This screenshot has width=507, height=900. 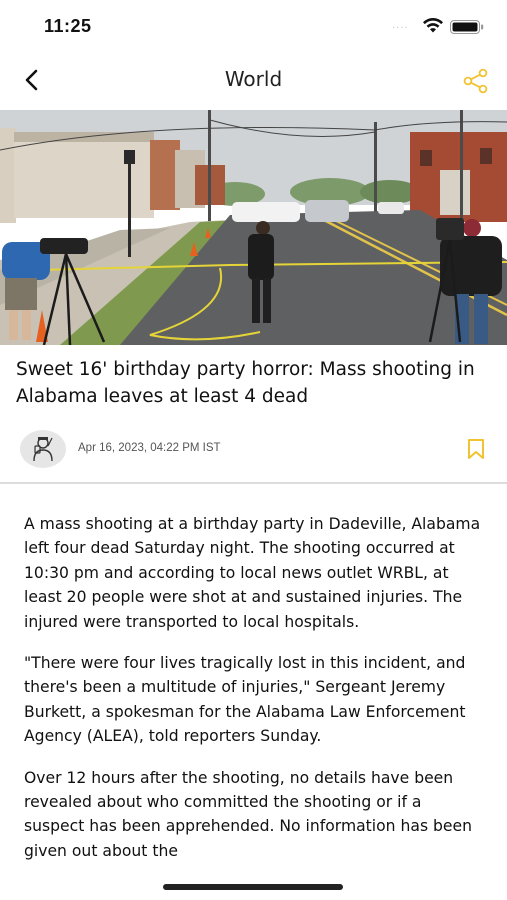 I want to click on bookmark-icon, so click(x=476, y=449).